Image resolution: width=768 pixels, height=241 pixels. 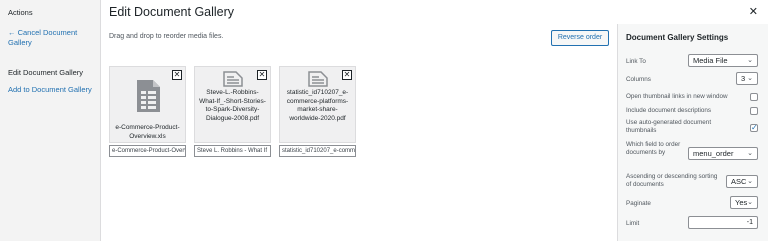 I want to click on auto-thumbs-row: Use auto-generated document thumbnails ✓, so click(x=692, y=127).